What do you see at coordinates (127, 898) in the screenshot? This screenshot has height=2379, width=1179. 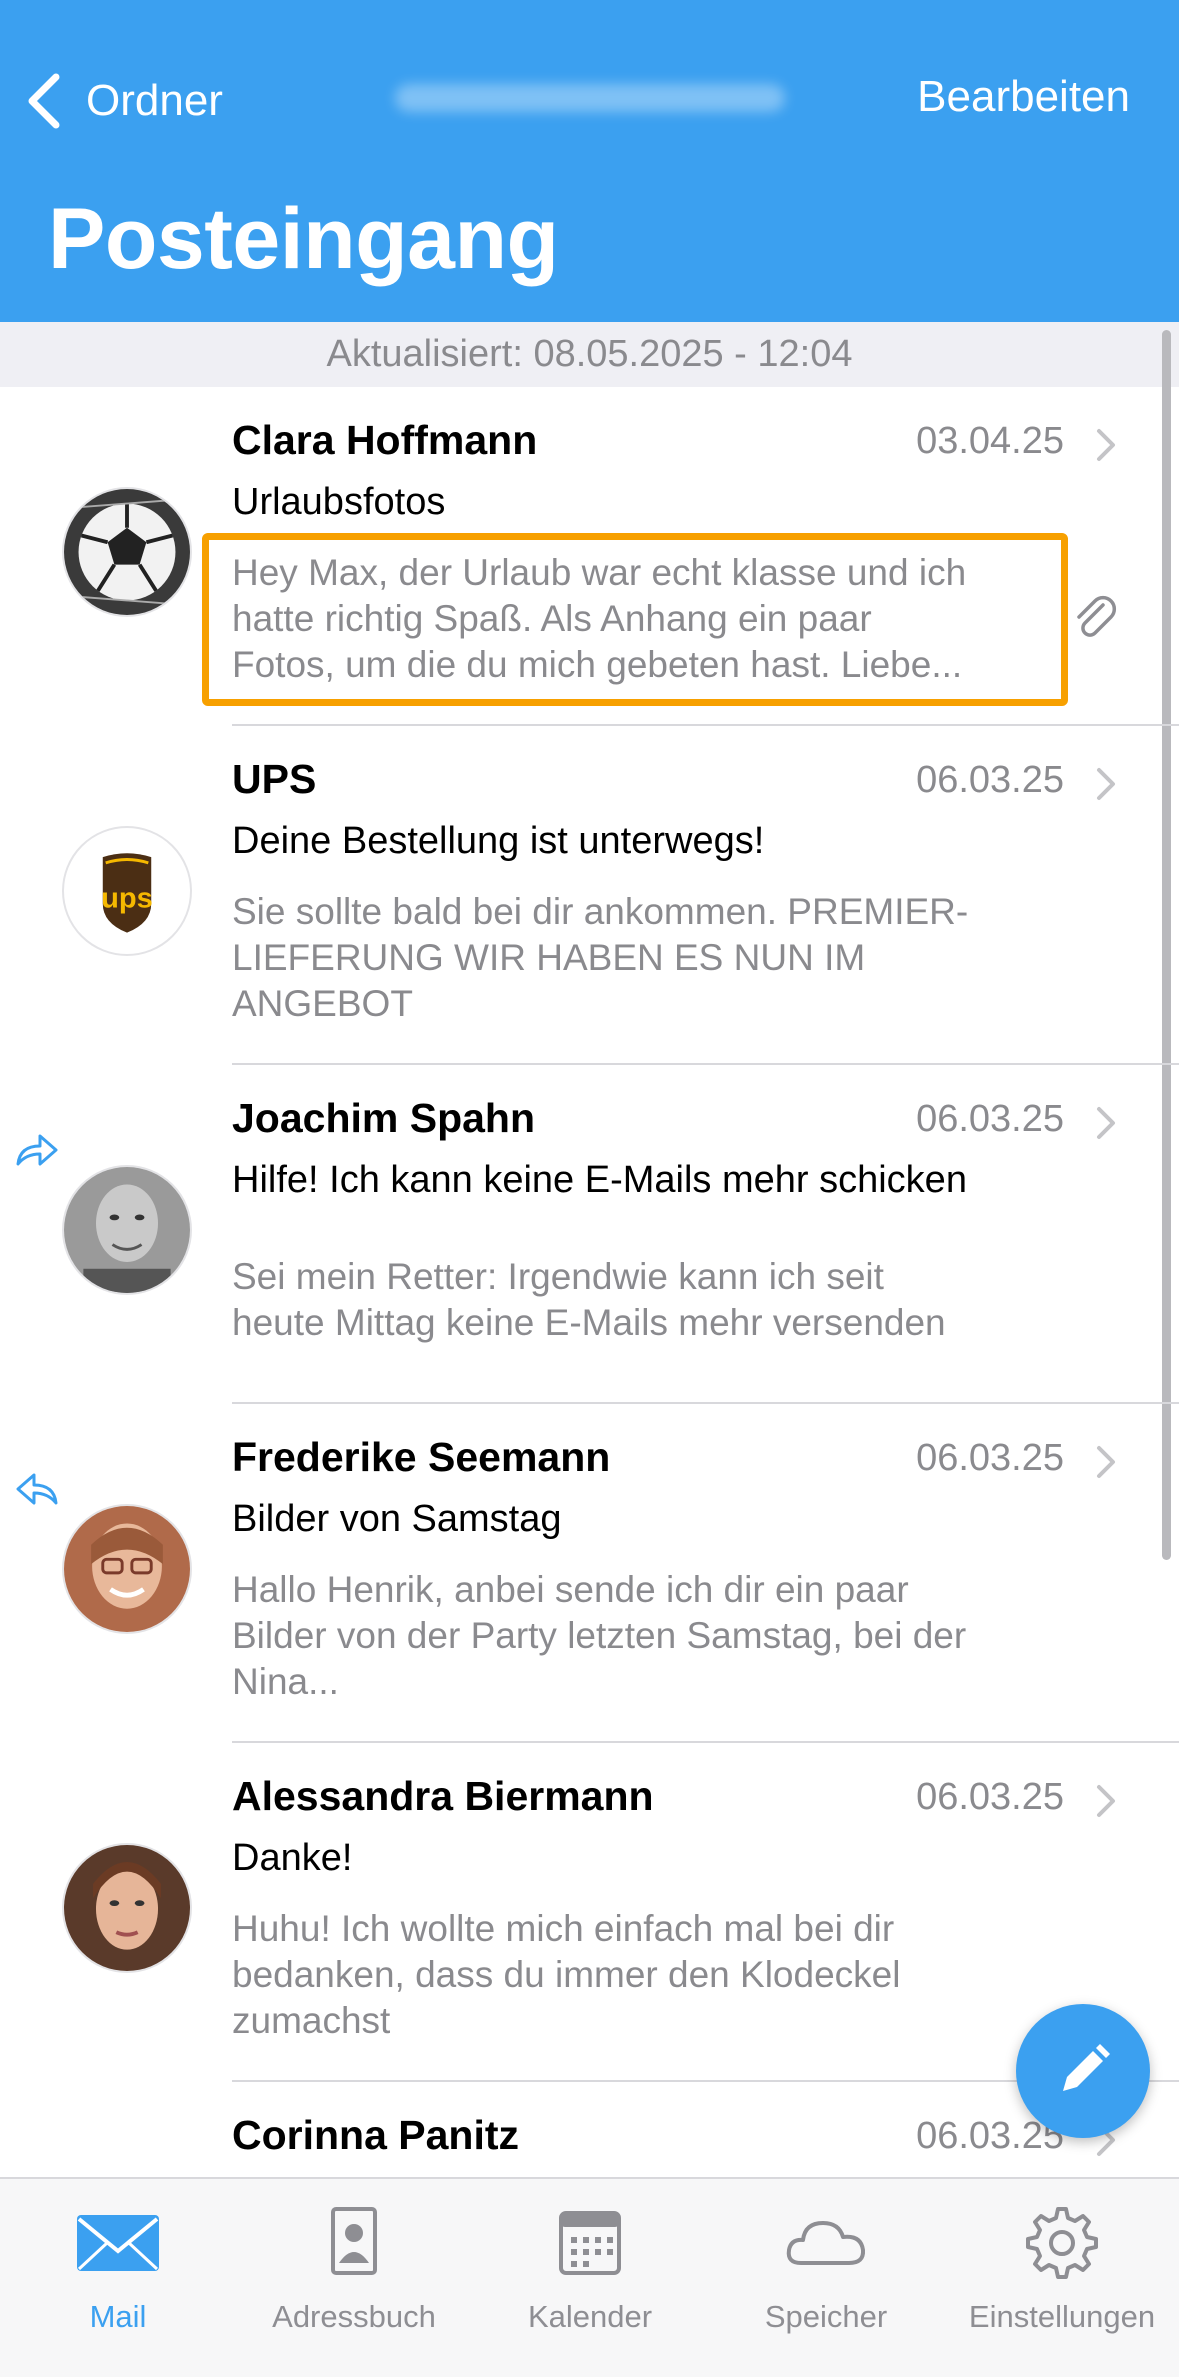 I see `ups-logo-text: ups` at bounding box center [127, 898].